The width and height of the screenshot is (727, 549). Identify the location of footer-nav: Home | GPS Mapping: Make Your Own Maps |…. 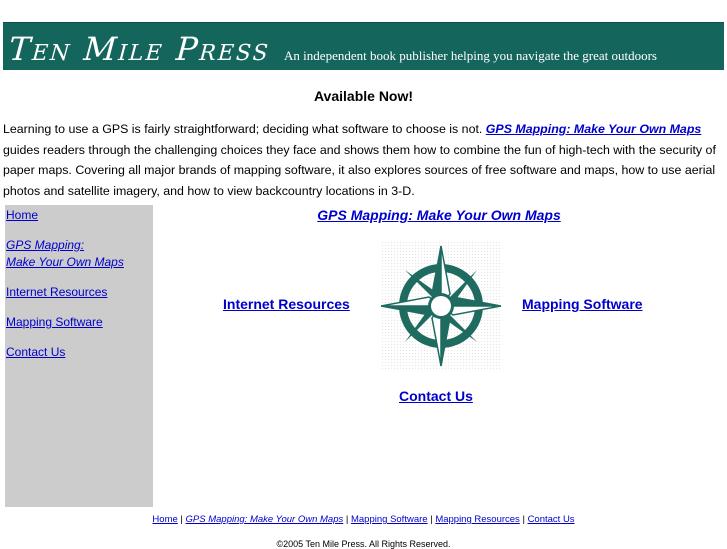
(363, 519).